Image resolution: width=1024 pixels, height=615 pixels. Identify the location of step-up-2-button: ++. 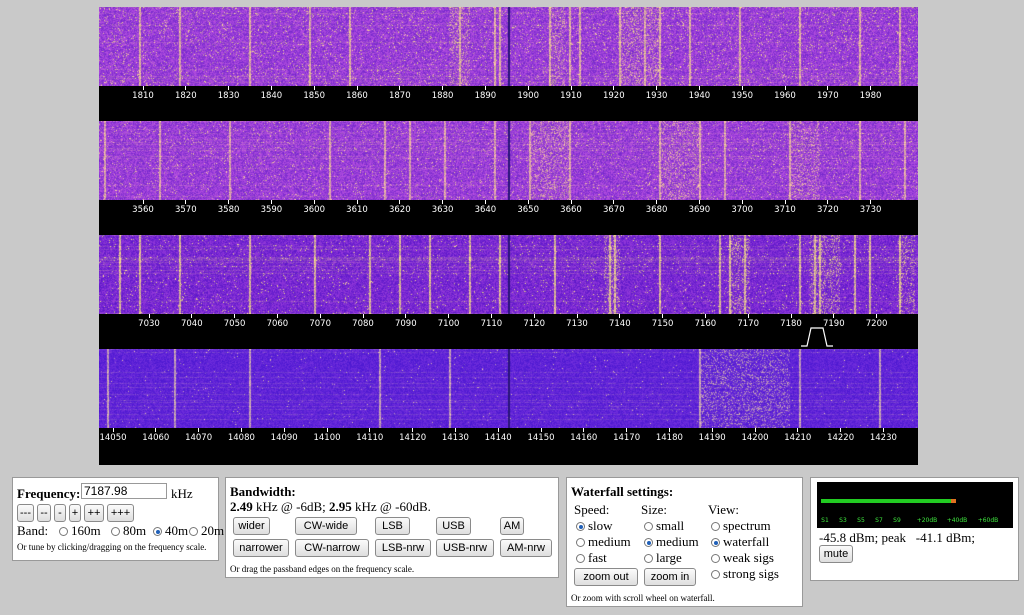
(94, 513).